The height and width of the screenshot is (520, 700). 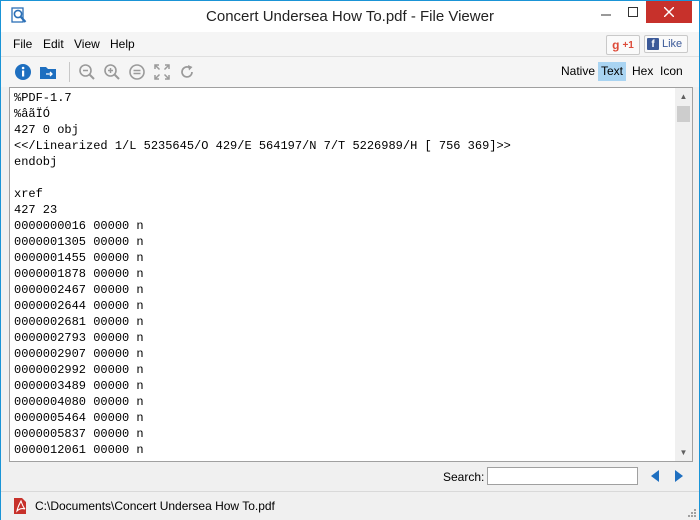 What do you see at coordinates (87, 72) in the screenshot?
I see `zoom-out-icon` at bounding box center [87, 72].